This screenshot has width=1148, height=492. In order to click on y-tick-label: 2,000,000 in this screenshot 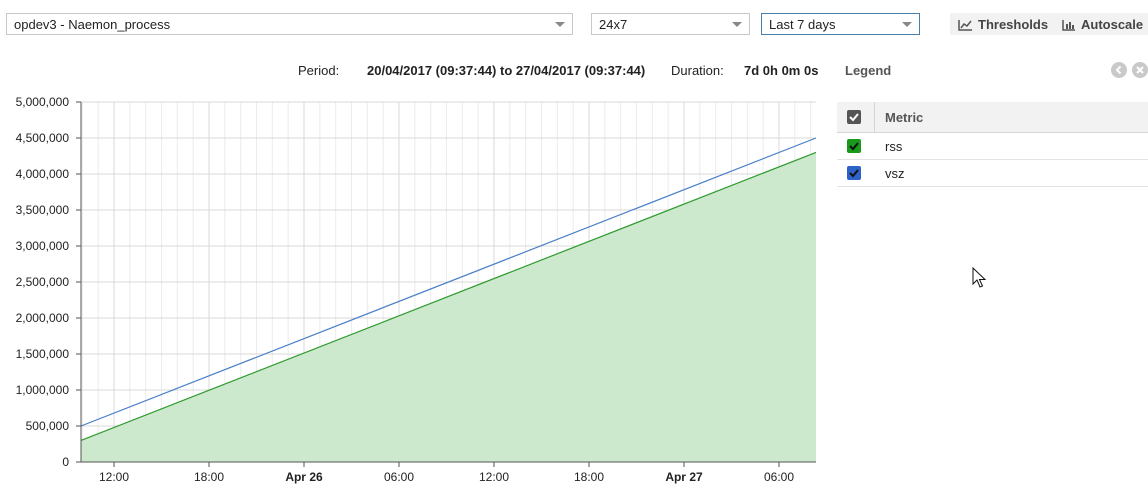, I will do `click(43, 318)`.